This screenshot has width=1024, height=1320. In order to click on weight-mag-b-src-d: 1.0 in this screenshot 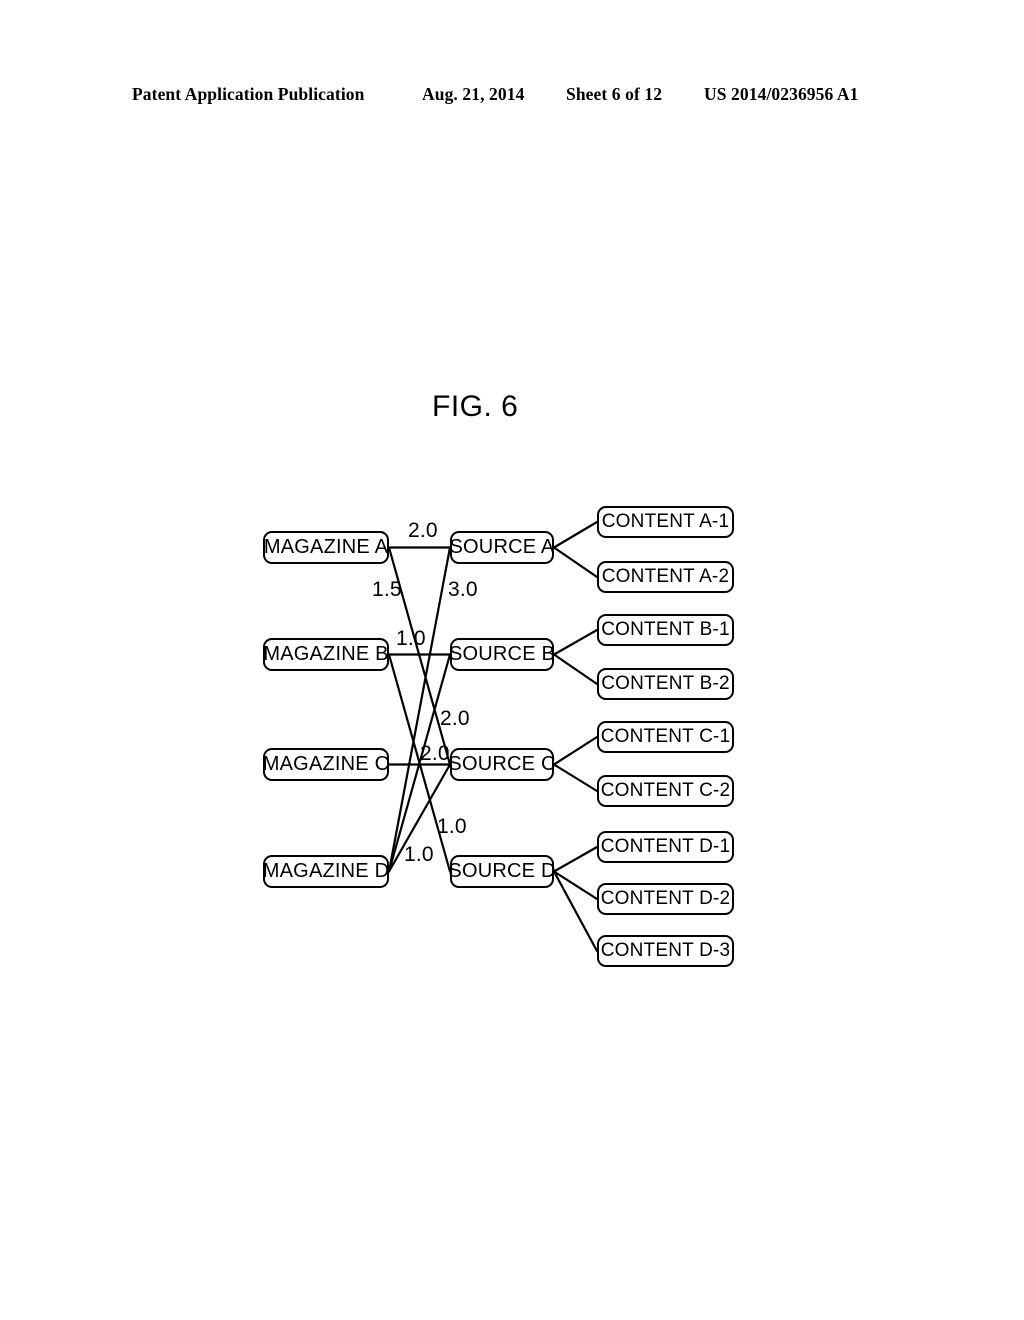, I will do `click(452, 826)`.